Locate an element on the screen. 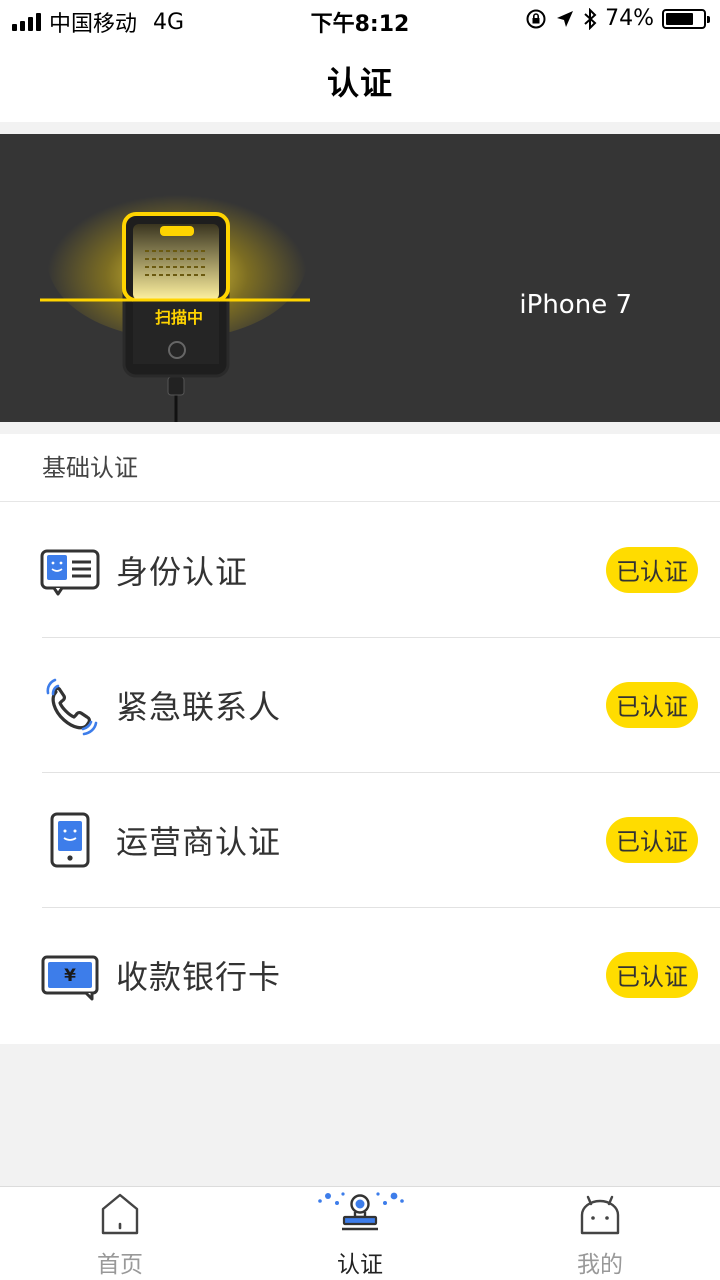  section-title: 基础认证 is located at coordinates (360, 468).